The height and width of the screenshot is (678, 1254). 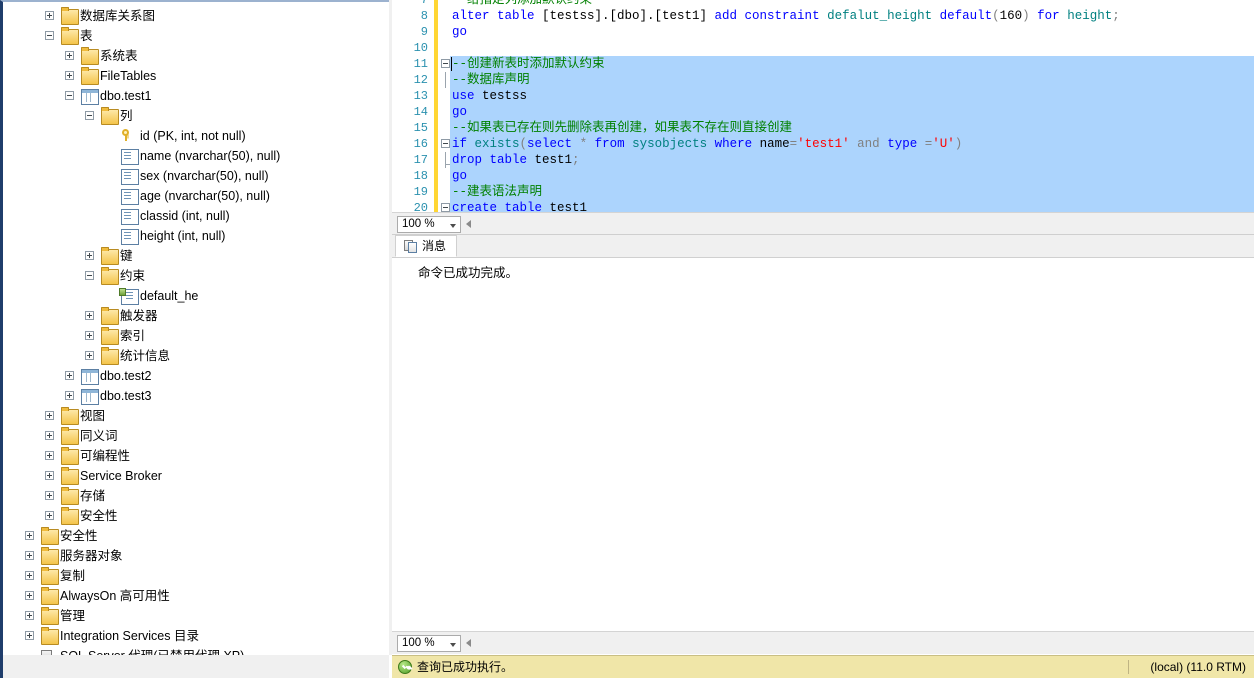 What do you see at coordinates (187, 396) in the screenshot?
I see `tree-node: dbo.test3` at bounding box center [187, 396].